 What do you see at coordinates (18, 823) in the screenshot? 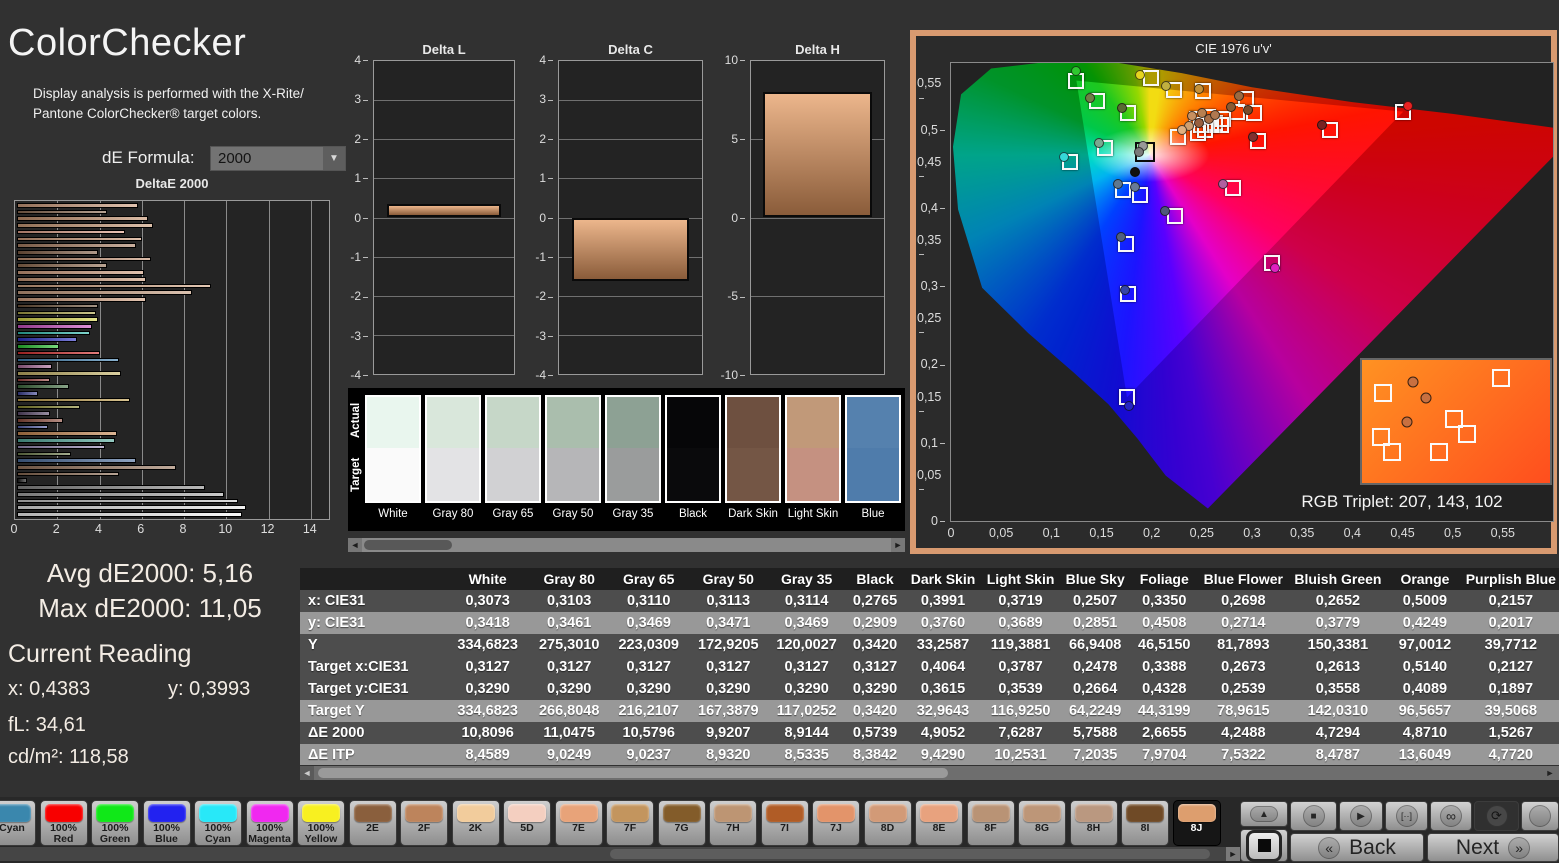
I see `pattern-tab-cyan: Cyan` at bounding box center [18, 823].